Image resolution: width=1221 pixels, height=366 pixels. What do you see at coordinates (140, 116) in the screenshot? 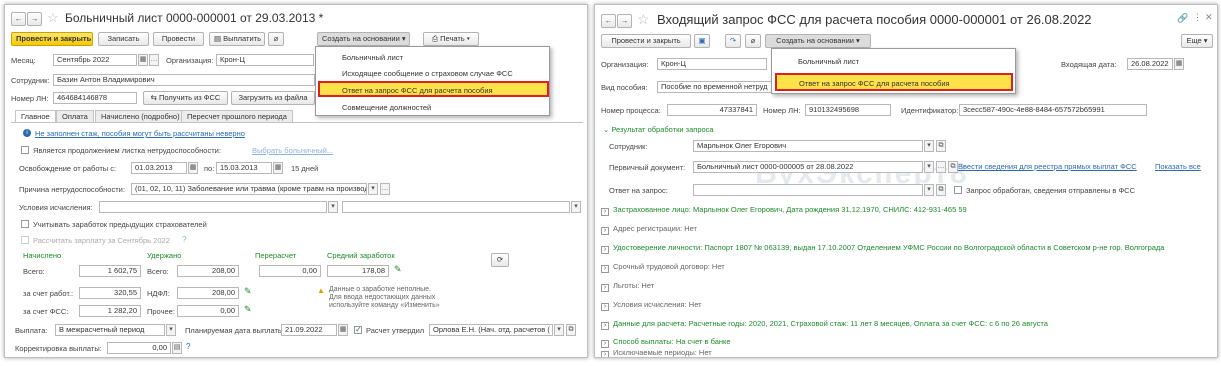
I see `tab-accrued-detail: Начислено (подробно)` at bounding box center [140, 116].